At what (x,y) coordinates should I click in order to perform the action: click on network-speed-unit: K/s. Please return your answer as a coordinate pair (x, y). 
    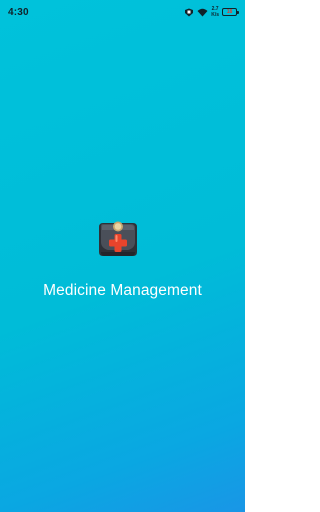
    Looking at the image, I should click on (215, 15).